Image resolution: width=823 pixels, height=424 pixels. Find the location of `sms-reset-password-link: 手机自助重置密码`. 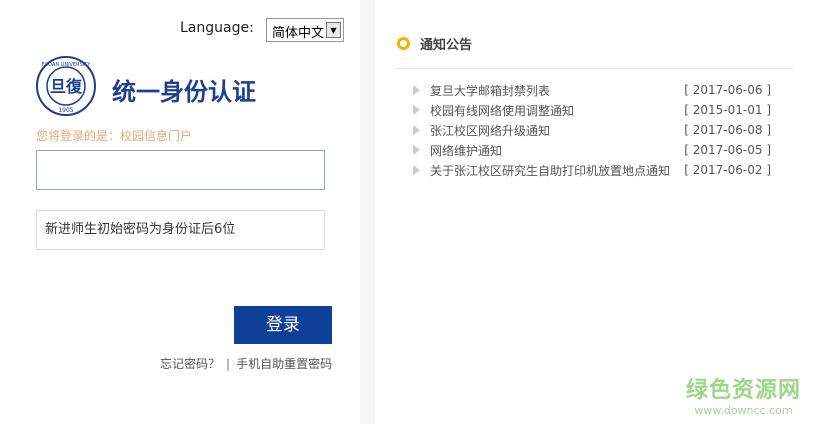

sms-reset-password-link: 手机自助重置密码 is located at coordinates (284, 364).